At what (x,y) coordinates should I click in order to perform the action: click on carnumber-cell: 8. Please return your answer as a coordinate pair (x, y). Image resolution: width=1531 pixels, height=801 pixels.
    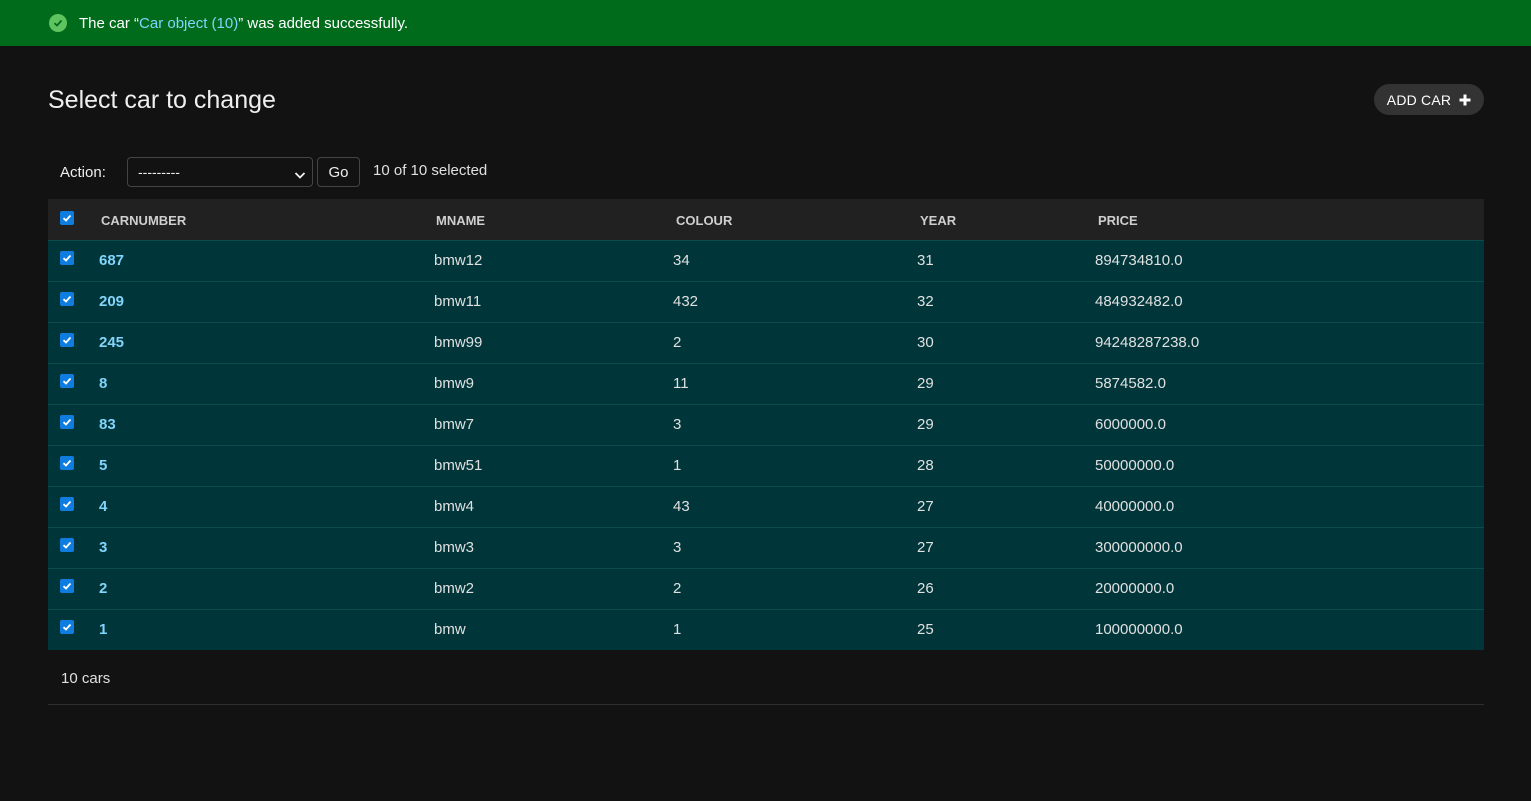
    Looking at the image, I should click on (261, 383).